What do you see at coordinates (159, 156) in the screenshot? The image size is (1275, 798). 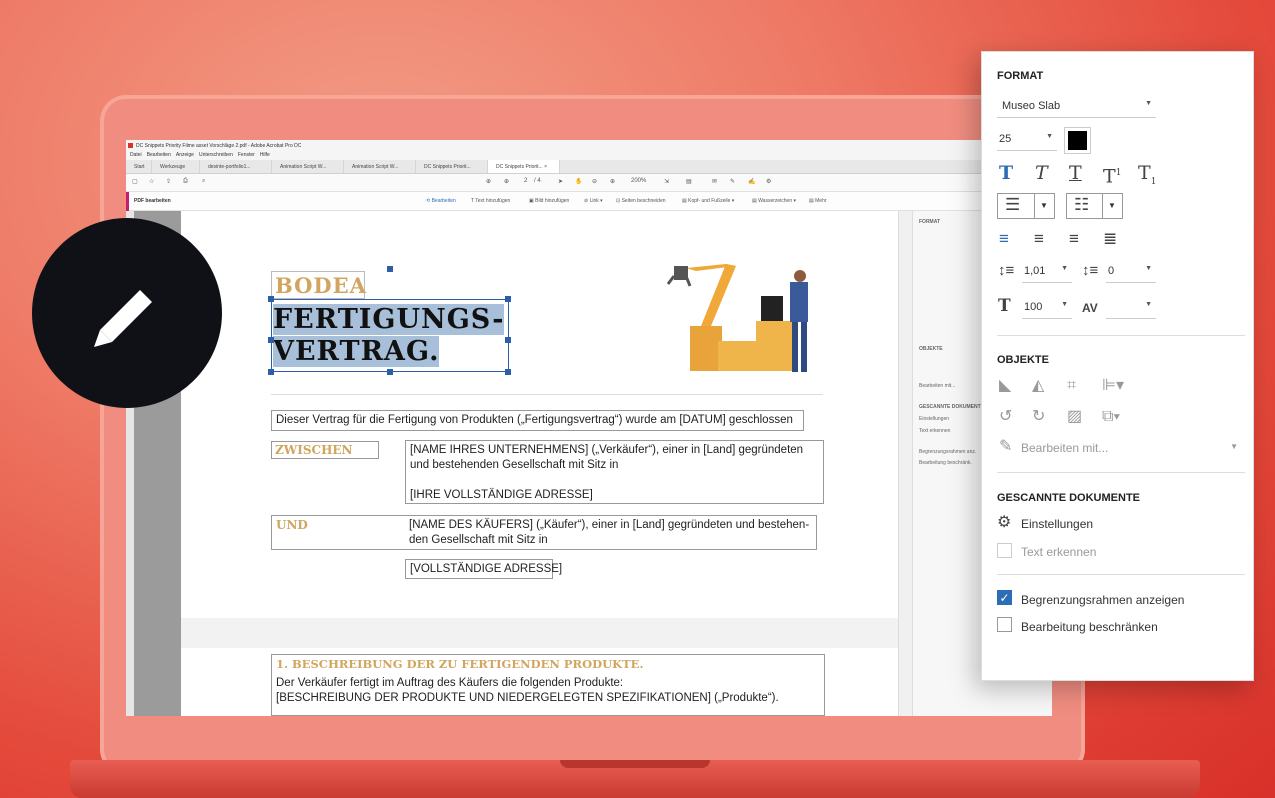 I see `menu-bearbeiten: Bearbeiten` at bounding box center [159, 156].